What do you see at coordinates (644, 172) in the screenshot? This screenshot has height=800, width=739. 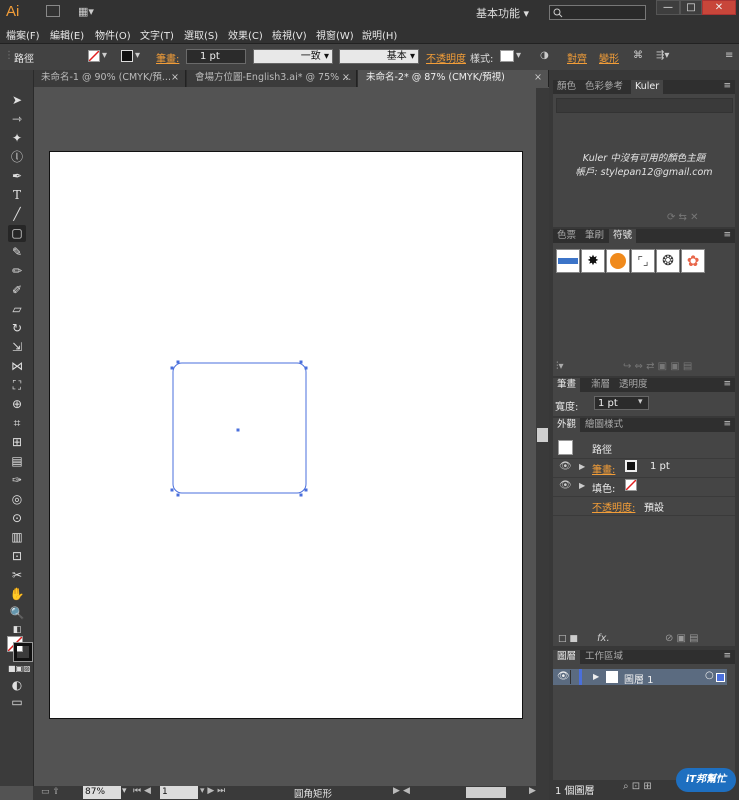 I see `kuler-account: 帳戶: stylepan12@gmail.com` at bounding box center [644, 172].